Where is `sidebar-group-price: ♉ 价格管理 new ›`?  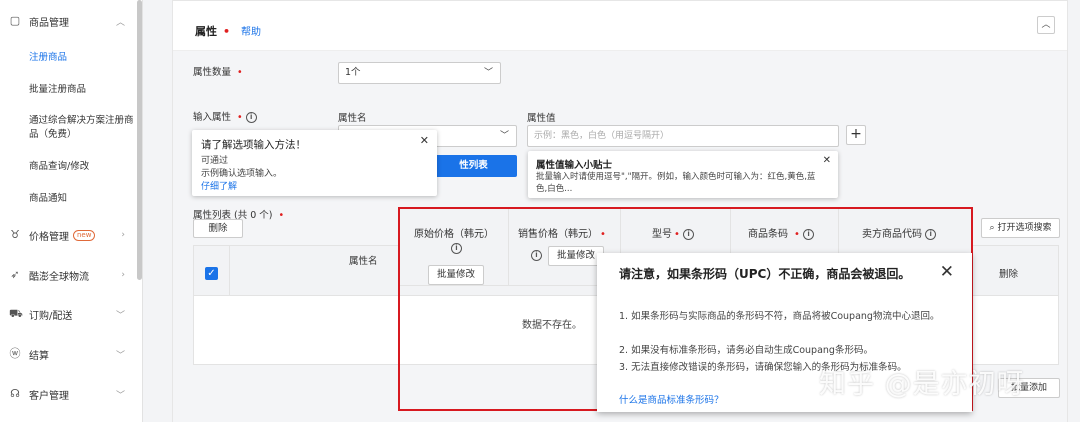
sidebar-group-price: ♉ 价格管理 new › is located at coordinates (68, 235).